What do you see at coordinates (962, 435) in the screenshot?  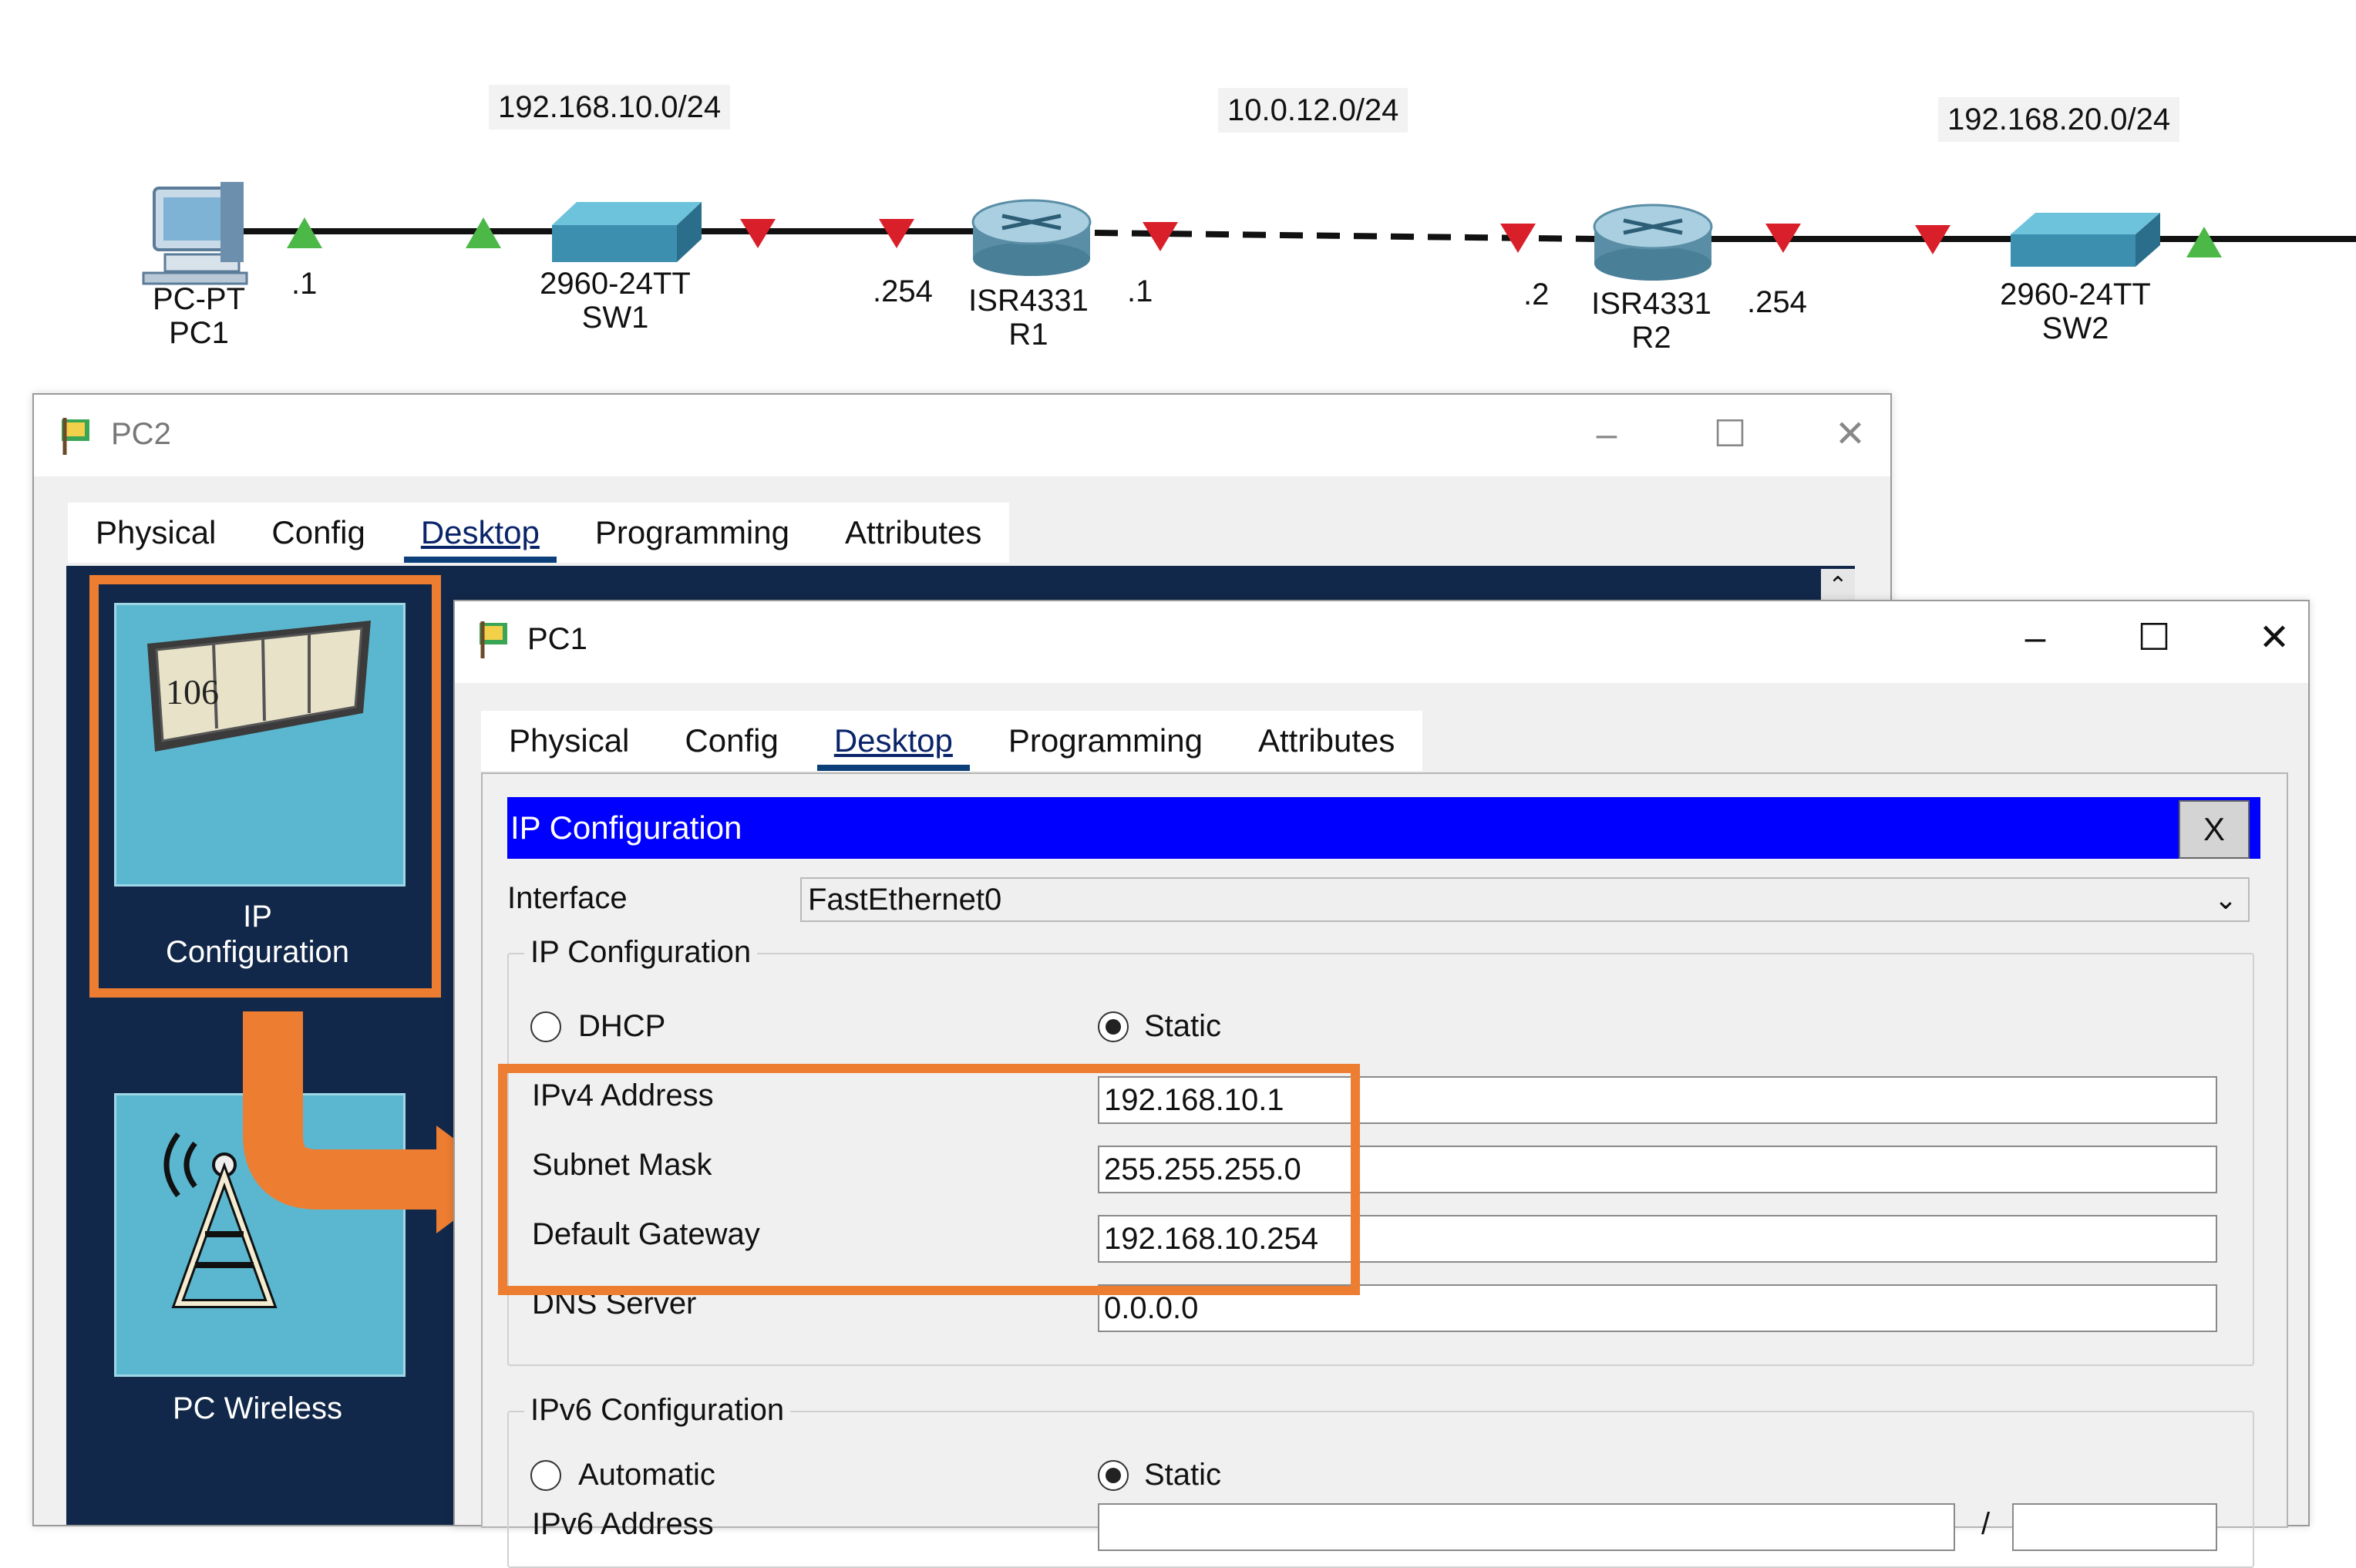 I see `pc2-titlebar: PC2 – ☐ ✕` at bounding box center [962, 435].